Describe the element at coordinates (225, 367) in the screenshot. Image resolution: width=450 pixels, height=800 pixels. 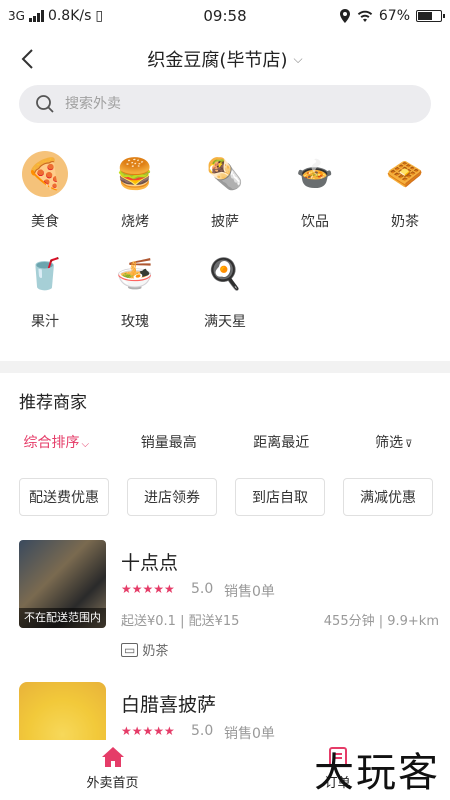
I see `section-divider` at that location.